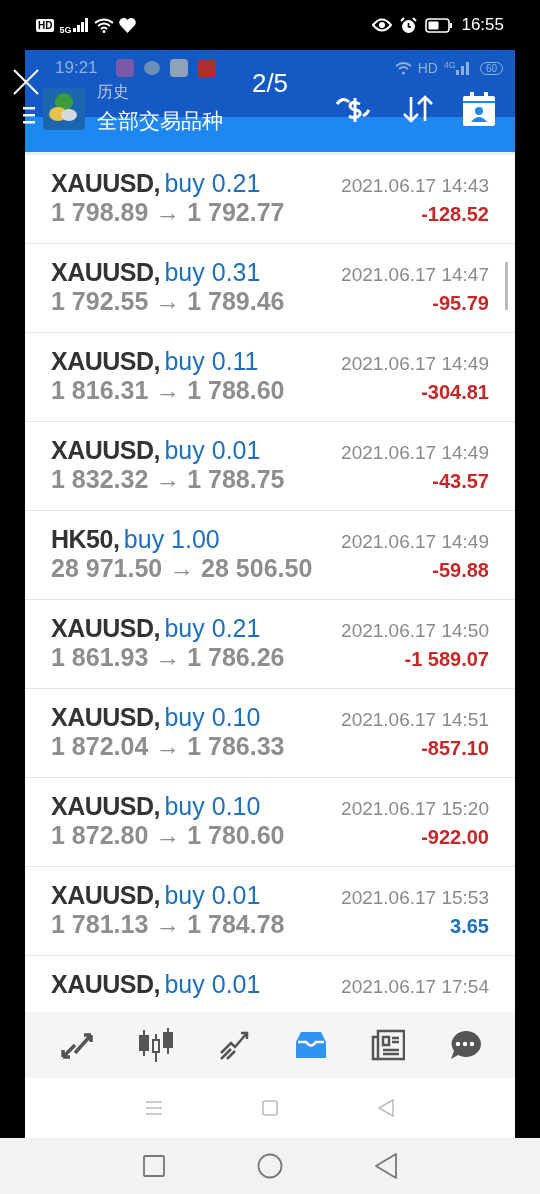 This screenshot has height=1194, width=540. I want to click on deal-profit: -128.52, so click(455, 214).